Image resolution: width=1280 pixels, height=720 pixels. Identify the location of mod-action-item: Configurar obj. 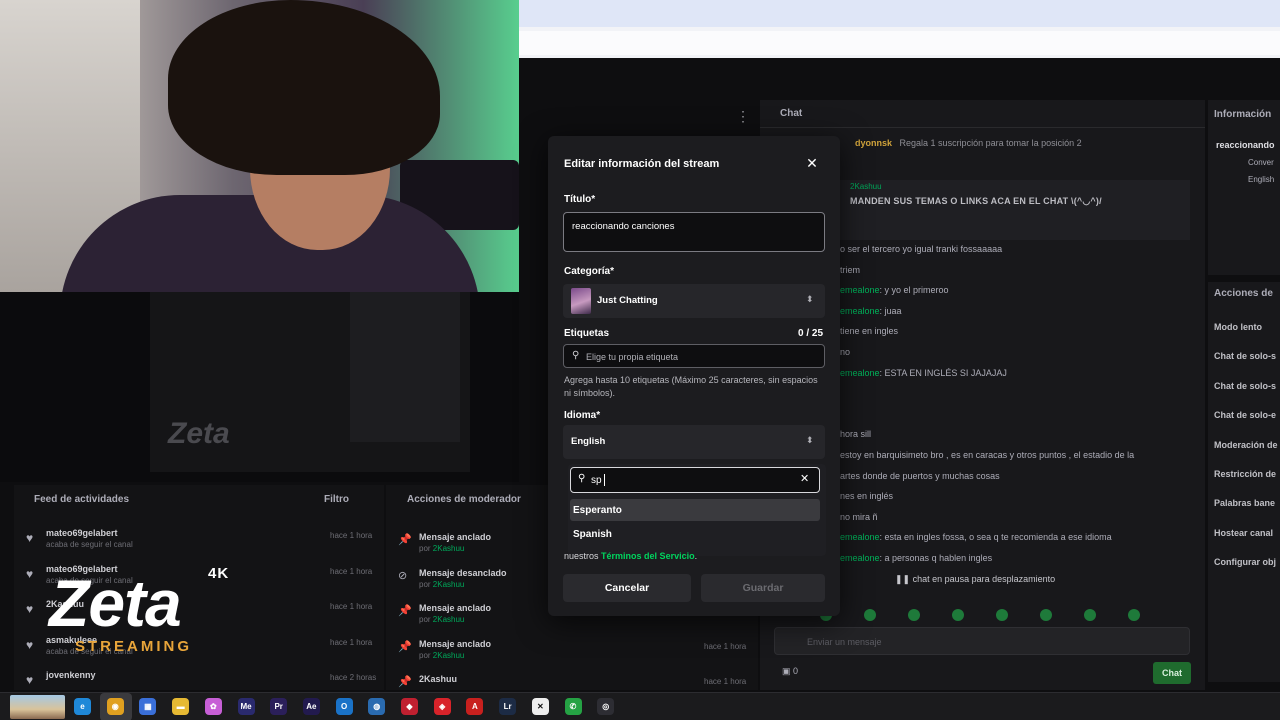
(1245, 562).